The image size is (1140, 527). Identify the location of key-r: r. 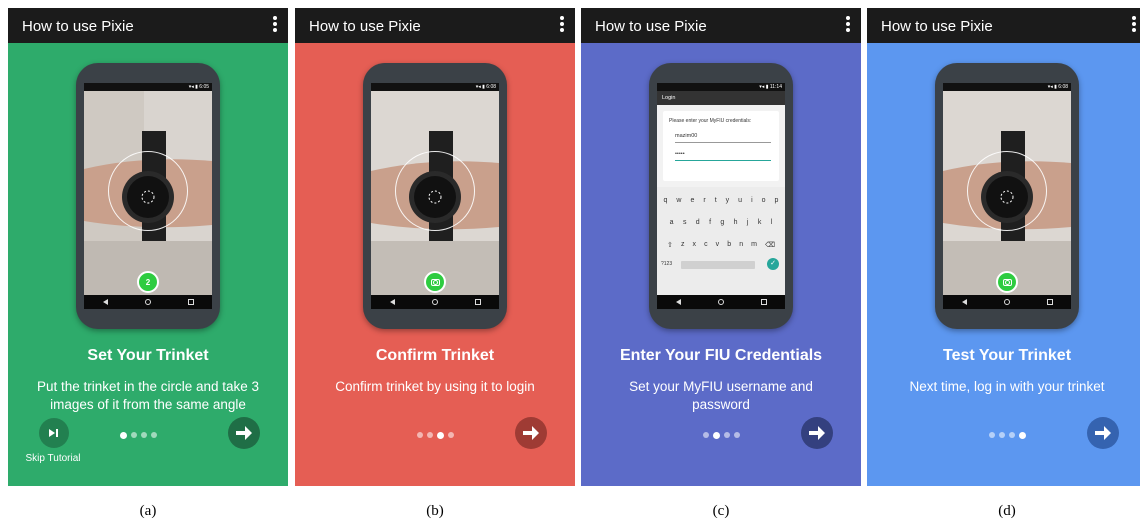
(704, 200).